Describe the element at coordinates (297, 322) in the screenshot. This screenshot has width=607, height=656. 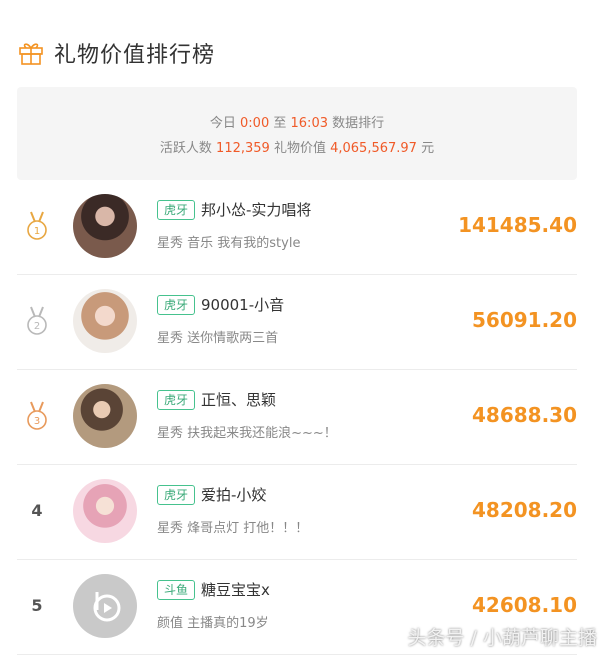
I see `ranking-row: 2 虎牙 90001-小音 星秀 送你情歌两三首 56091.20` at that location.